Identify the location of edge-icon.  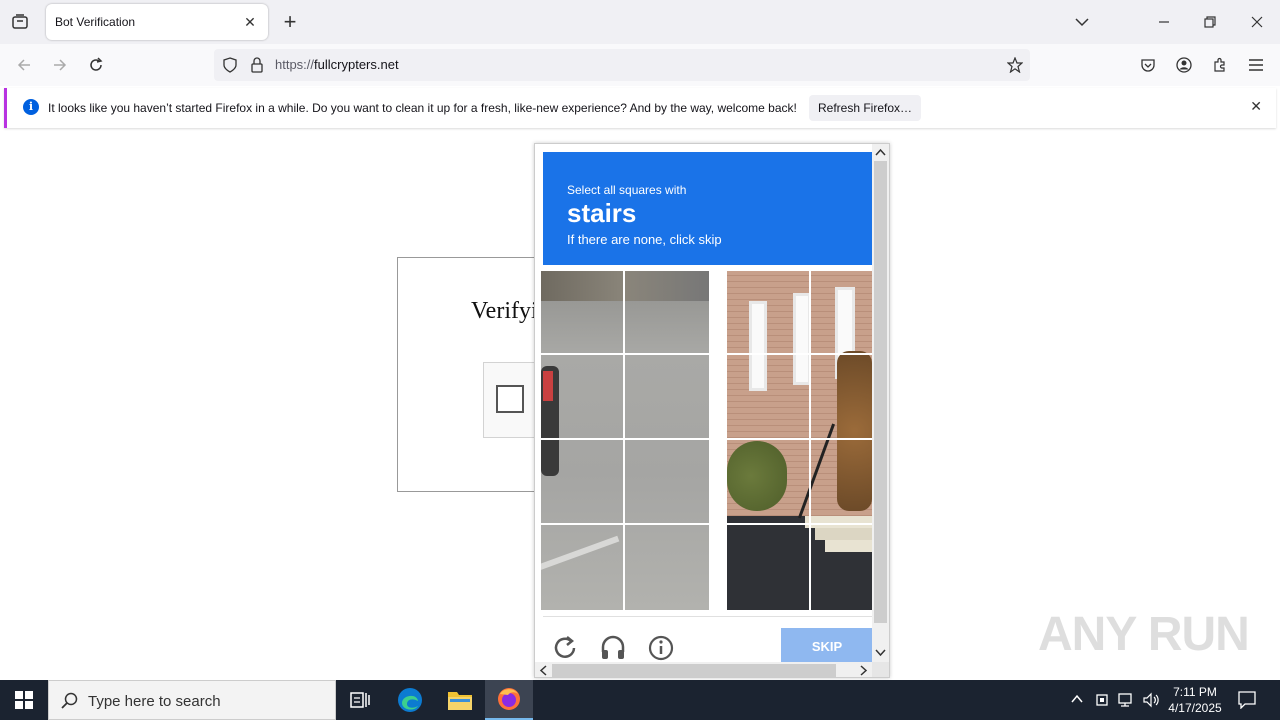
(410, 700).